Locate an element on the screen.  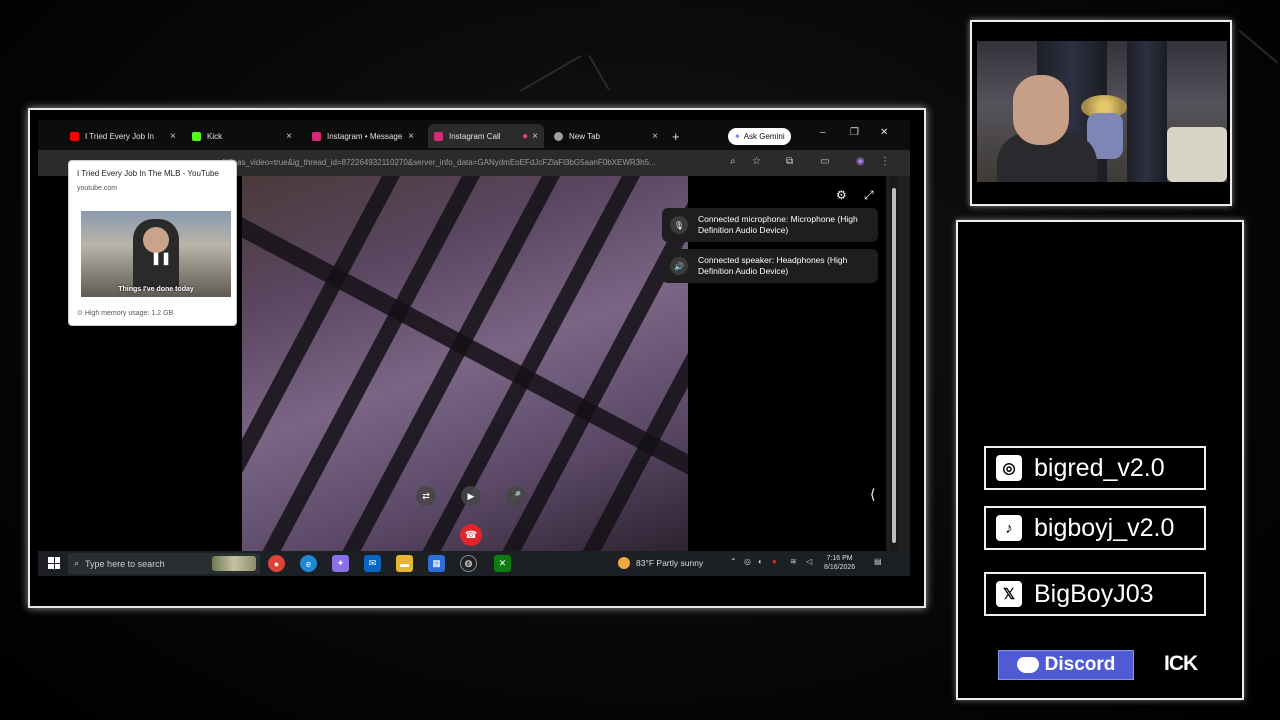
webcam-frame is located at coordinates (1101, 113).